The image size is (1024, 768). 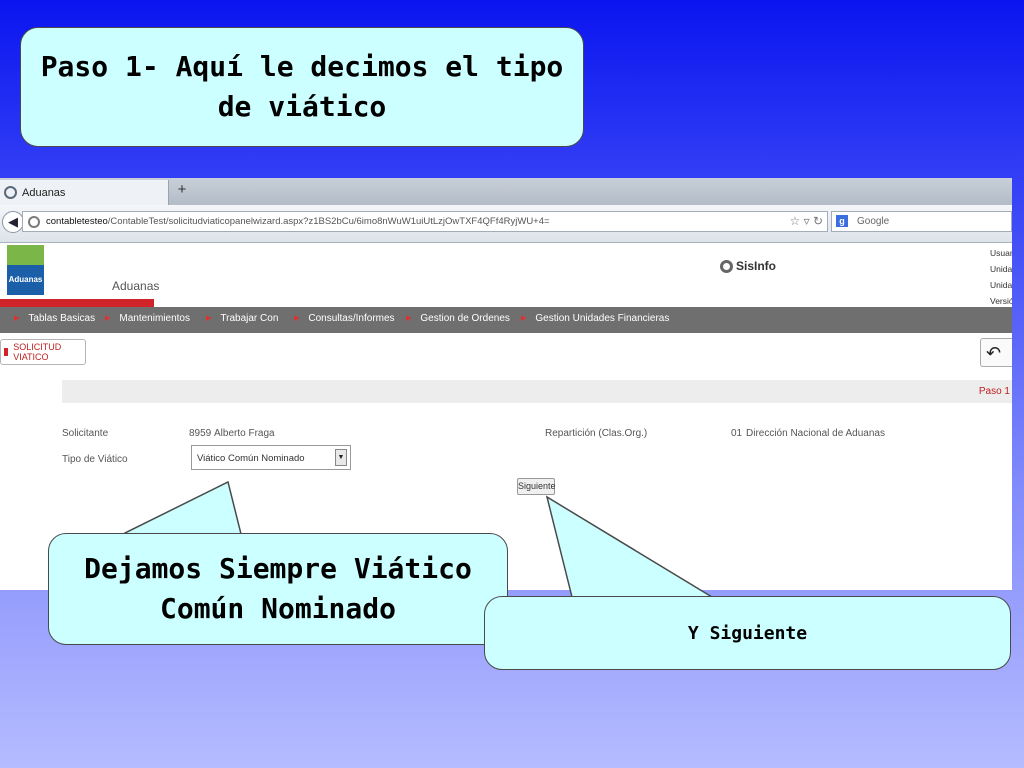 I want to click on callout-siguiente-text: Y Siguiente, so click(x=747, y=633).